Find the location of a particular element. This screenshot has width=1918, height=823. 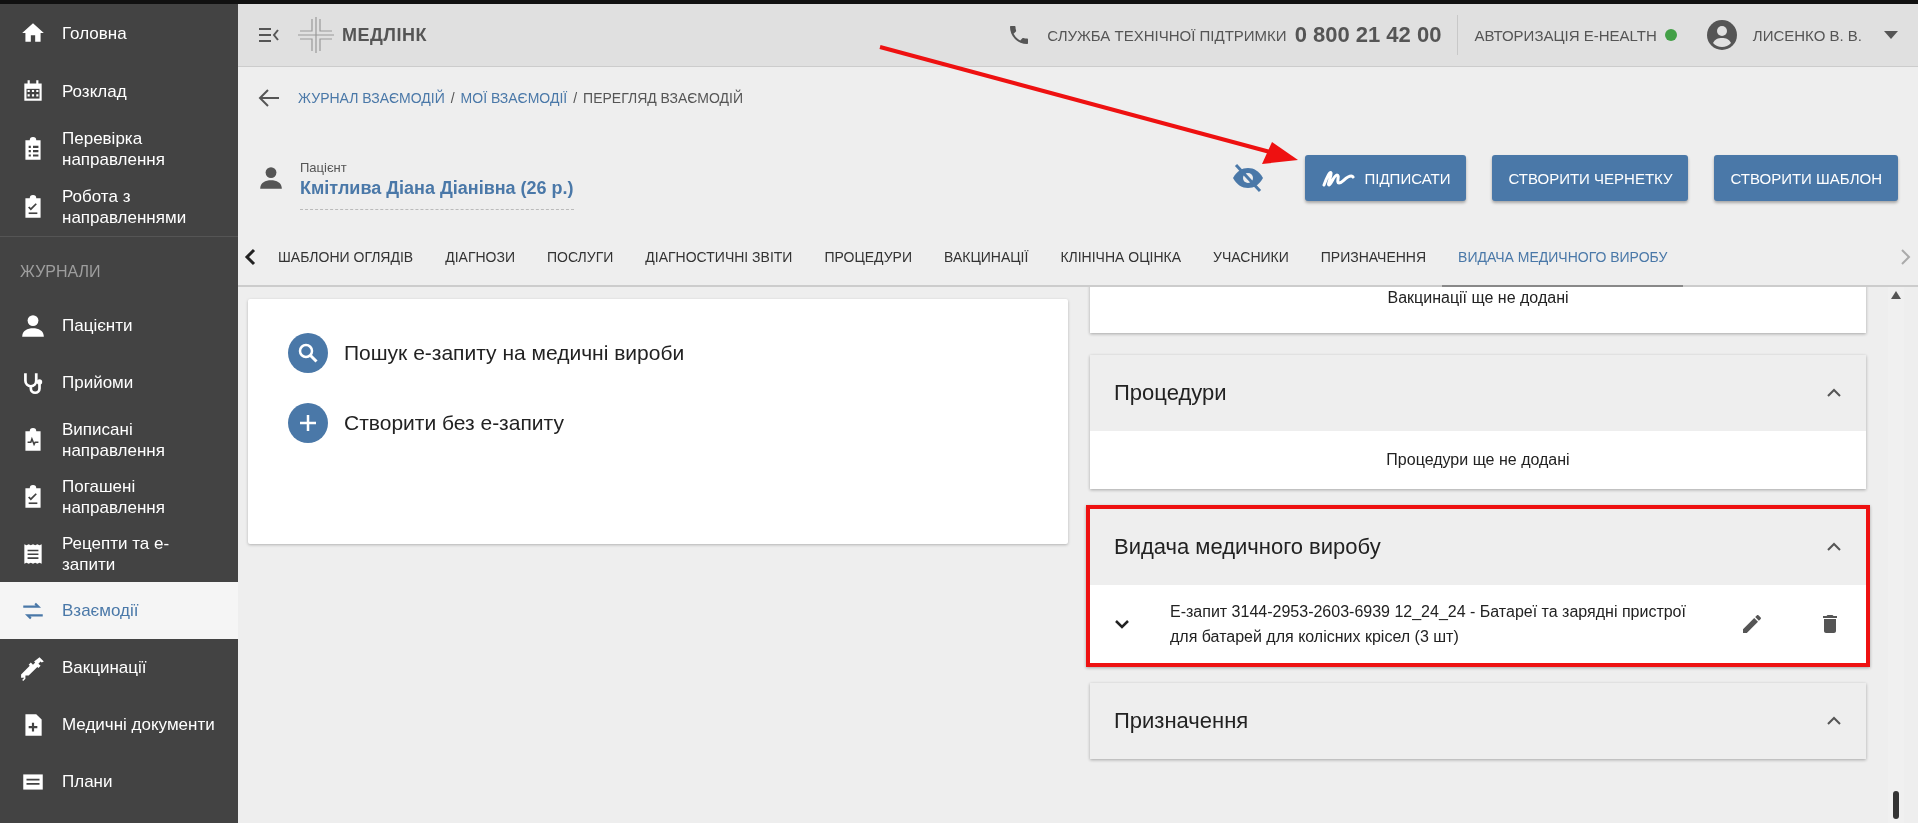

sidebar-item: Плани is located at coordinates (119, 781).